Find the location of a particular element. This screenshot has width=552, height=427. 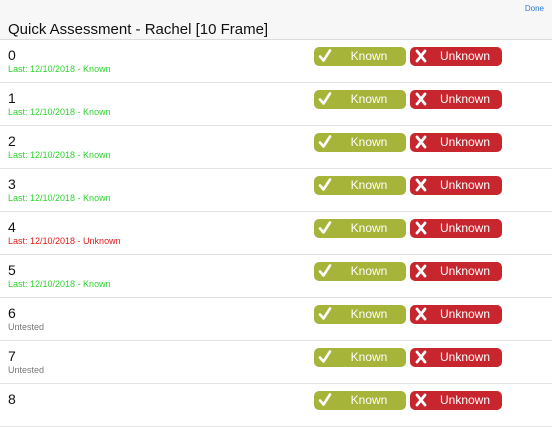

item-number: 1 is located at coordinates (12, 98).